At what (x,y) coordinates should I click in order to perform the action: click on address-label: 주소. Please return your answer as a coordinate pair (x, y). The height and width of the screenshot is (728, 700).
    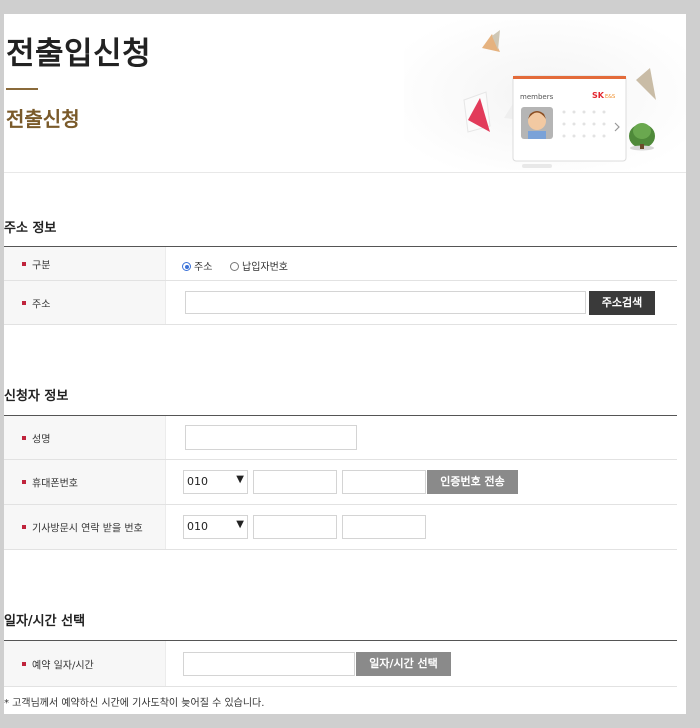
    Looking at the image, I should click on (41, 304).